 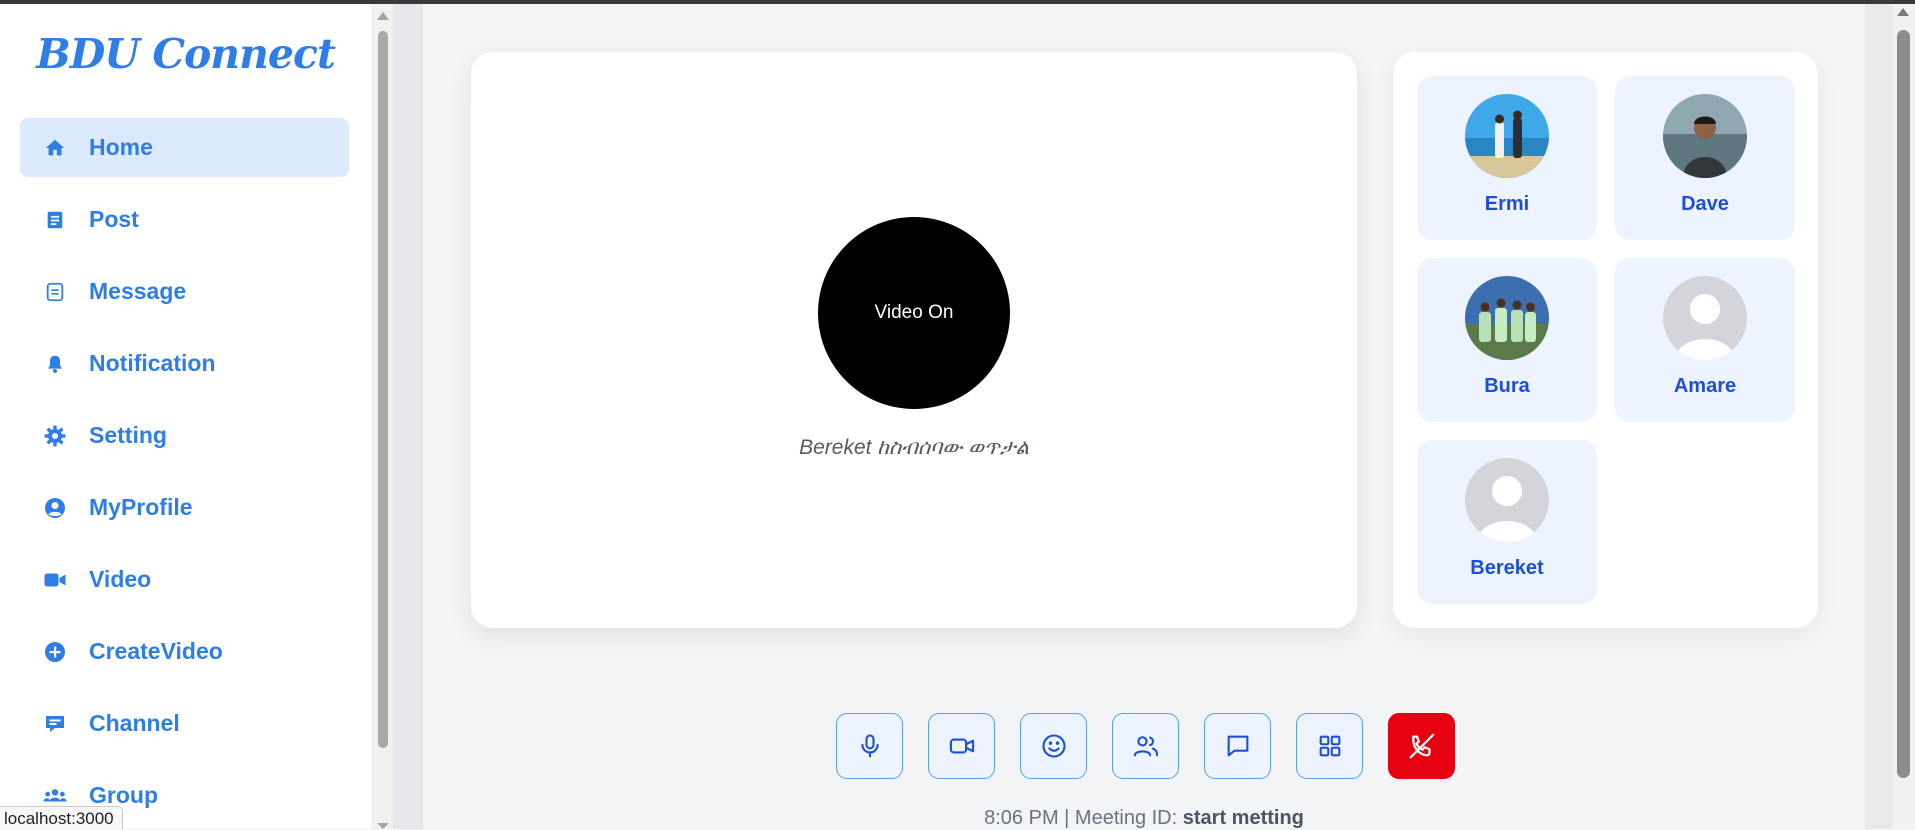 I want to click on meeting-status-line: 8:06 PM | Meeting ID: start metting, so click(x=1144, y=818).